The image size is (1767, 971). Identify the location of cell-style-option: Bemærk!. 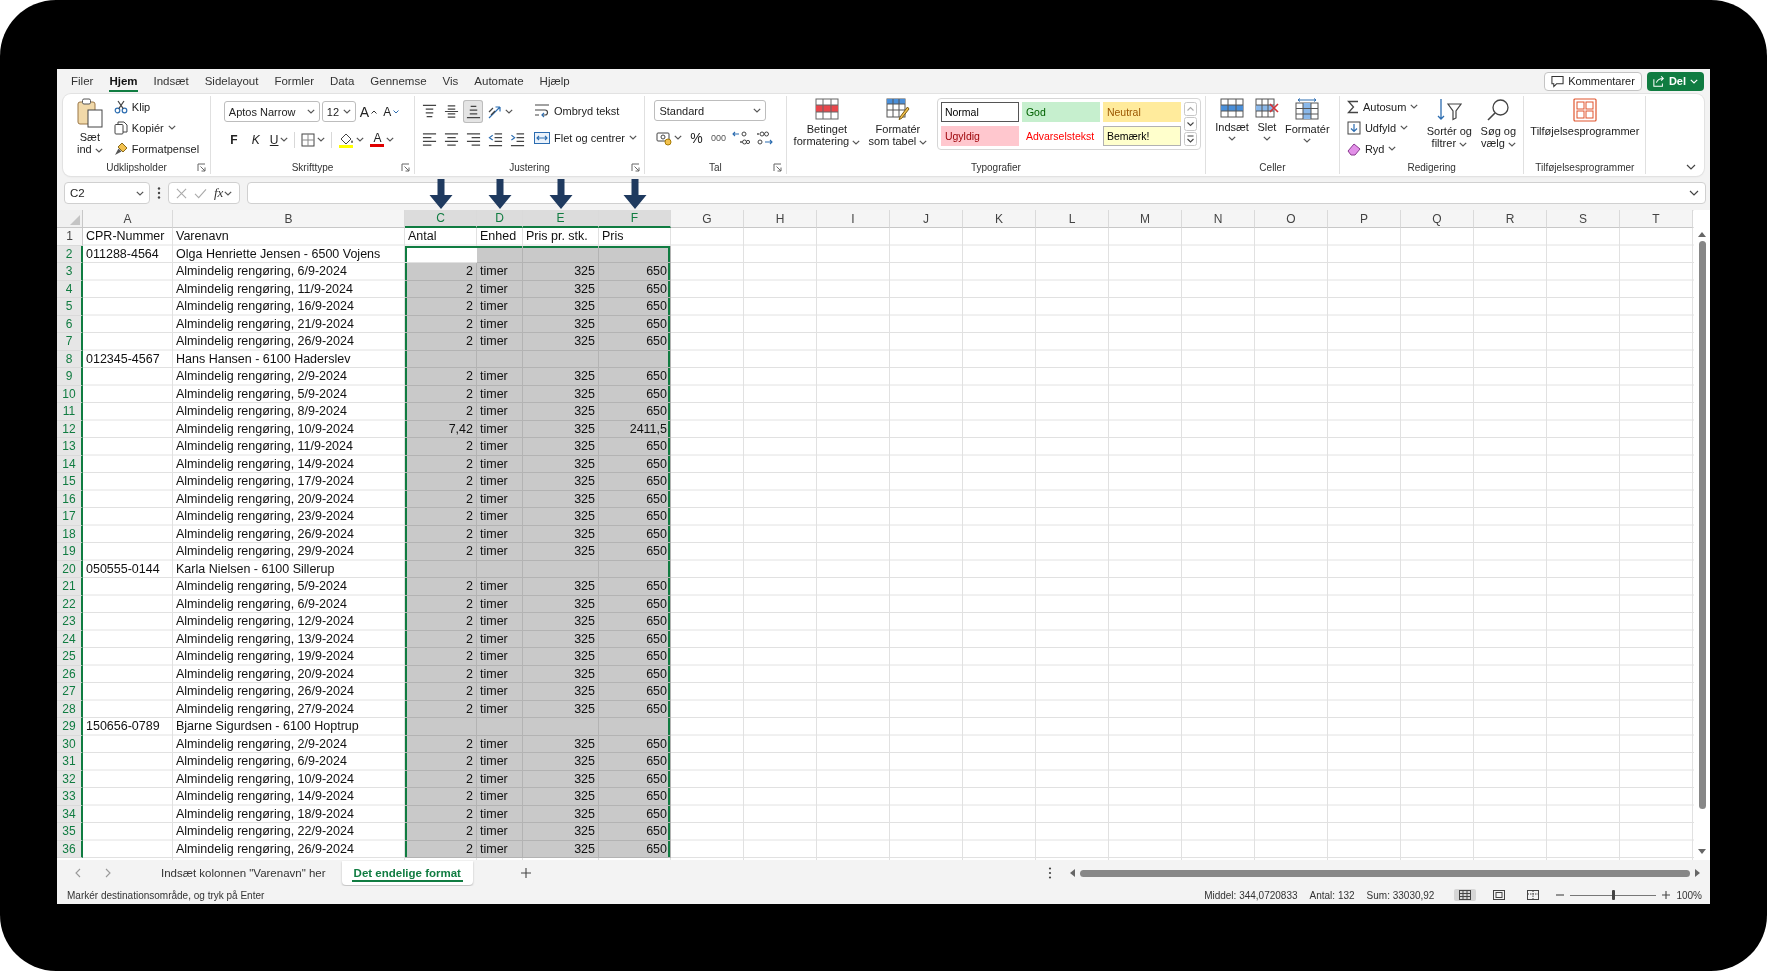
(1141, 136).